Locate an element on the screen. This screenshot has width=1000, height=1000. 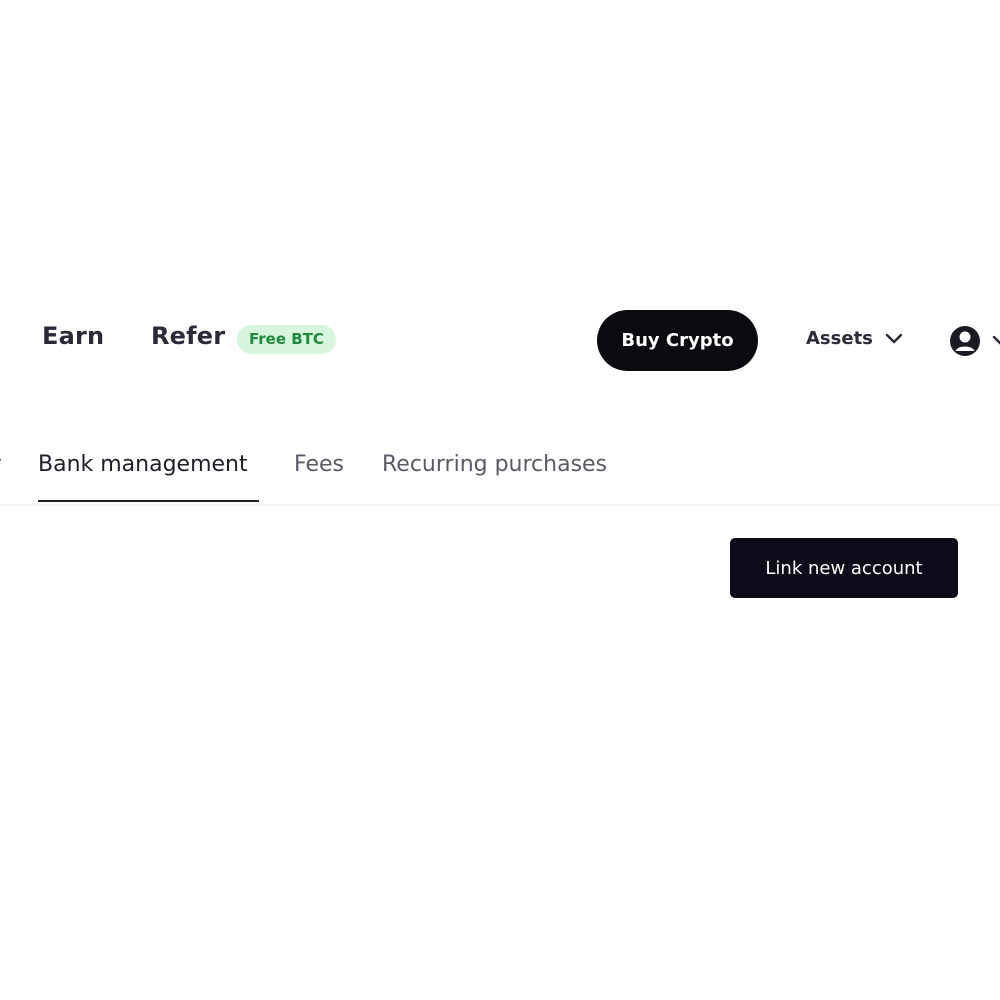
nav-refer: Refer is located at coordinates (188, 336).